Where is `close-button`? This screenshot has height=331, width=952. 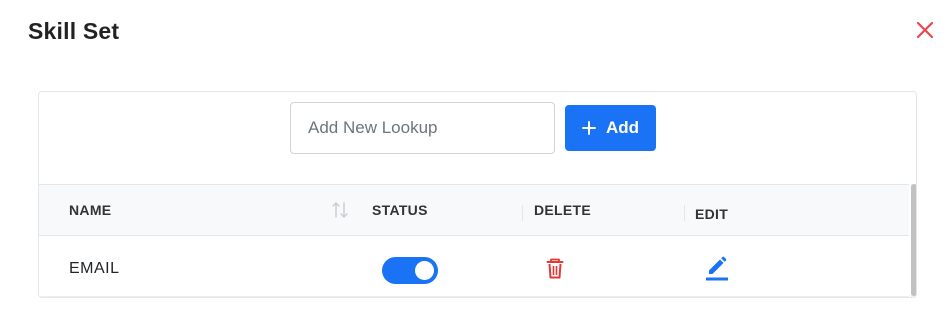 close-button is located at coordinates (925, 30).